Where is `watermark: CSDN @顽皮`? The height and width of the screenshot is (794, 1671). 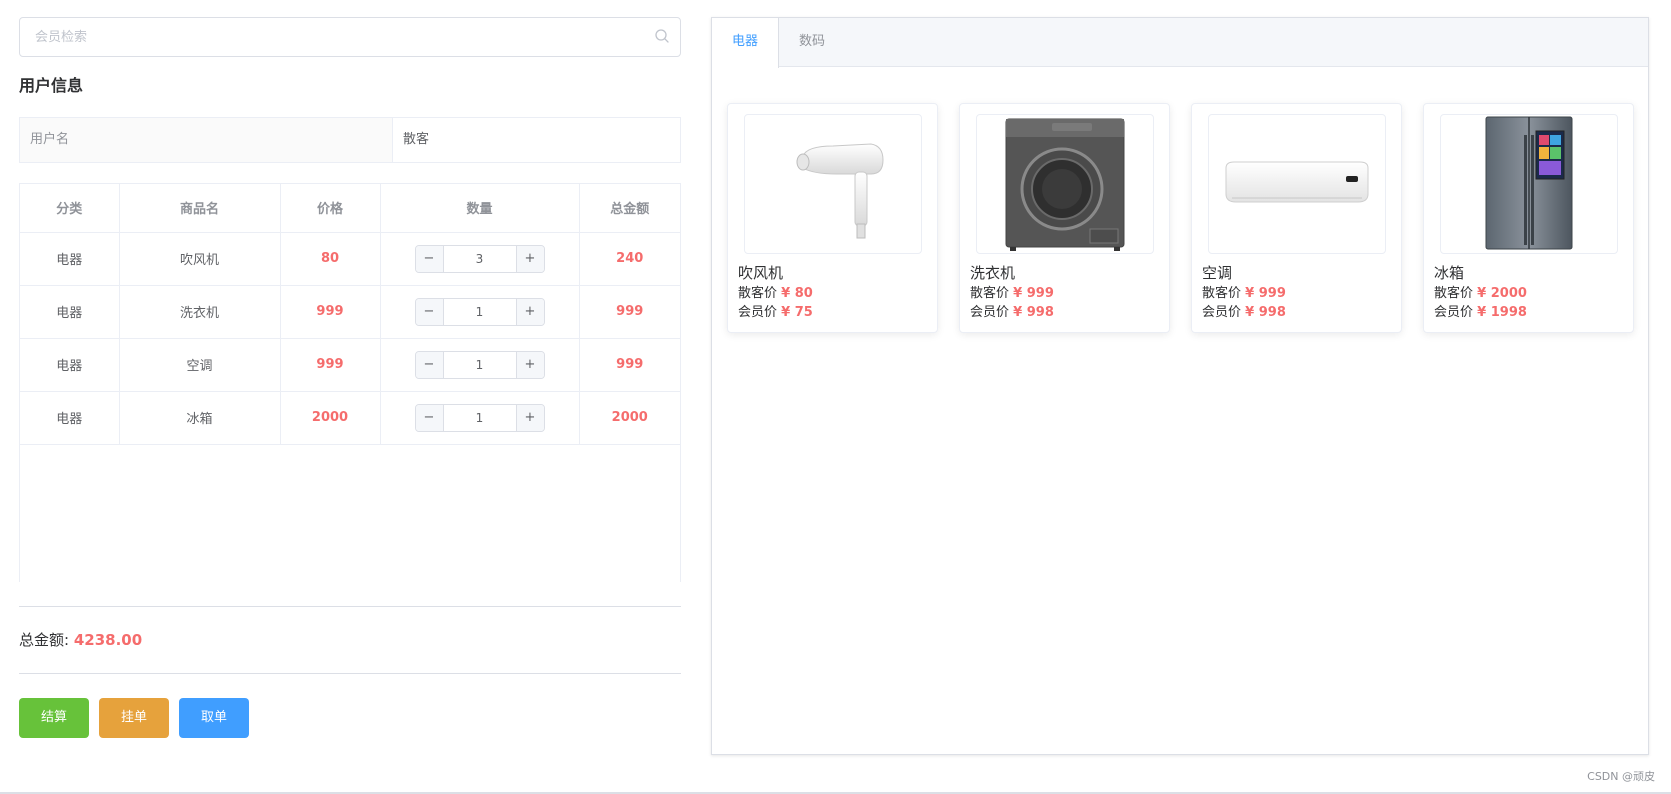 watermark: CSDN @顽皮 is located at coordinates (1621, 776).